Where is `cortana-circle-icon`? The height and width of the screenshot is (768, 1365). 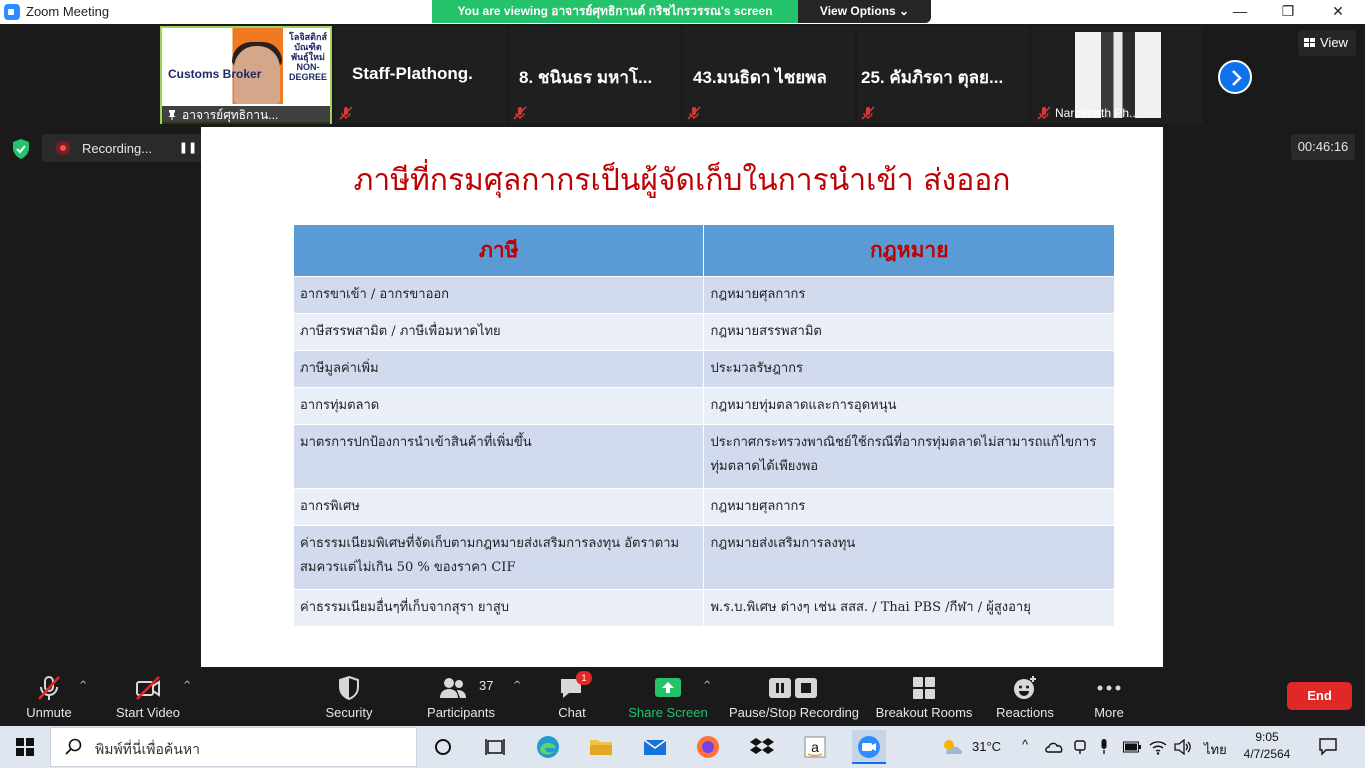
cortana-circle-icon is located at coordinates (443, 747).